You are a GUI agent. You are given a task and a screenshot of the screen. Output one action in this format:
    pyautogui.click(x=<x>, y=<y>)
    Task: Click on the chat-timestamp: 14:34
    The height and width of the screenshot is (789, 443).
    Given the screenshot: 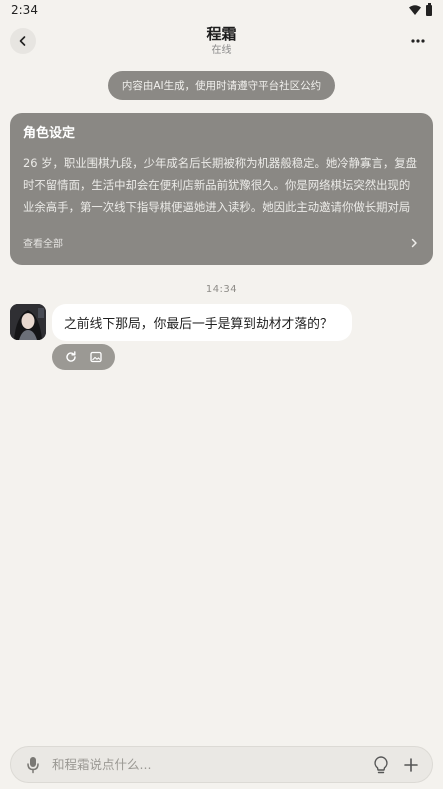 What is the action you would take?
    pyautogui.click(x=221, y=289)
    